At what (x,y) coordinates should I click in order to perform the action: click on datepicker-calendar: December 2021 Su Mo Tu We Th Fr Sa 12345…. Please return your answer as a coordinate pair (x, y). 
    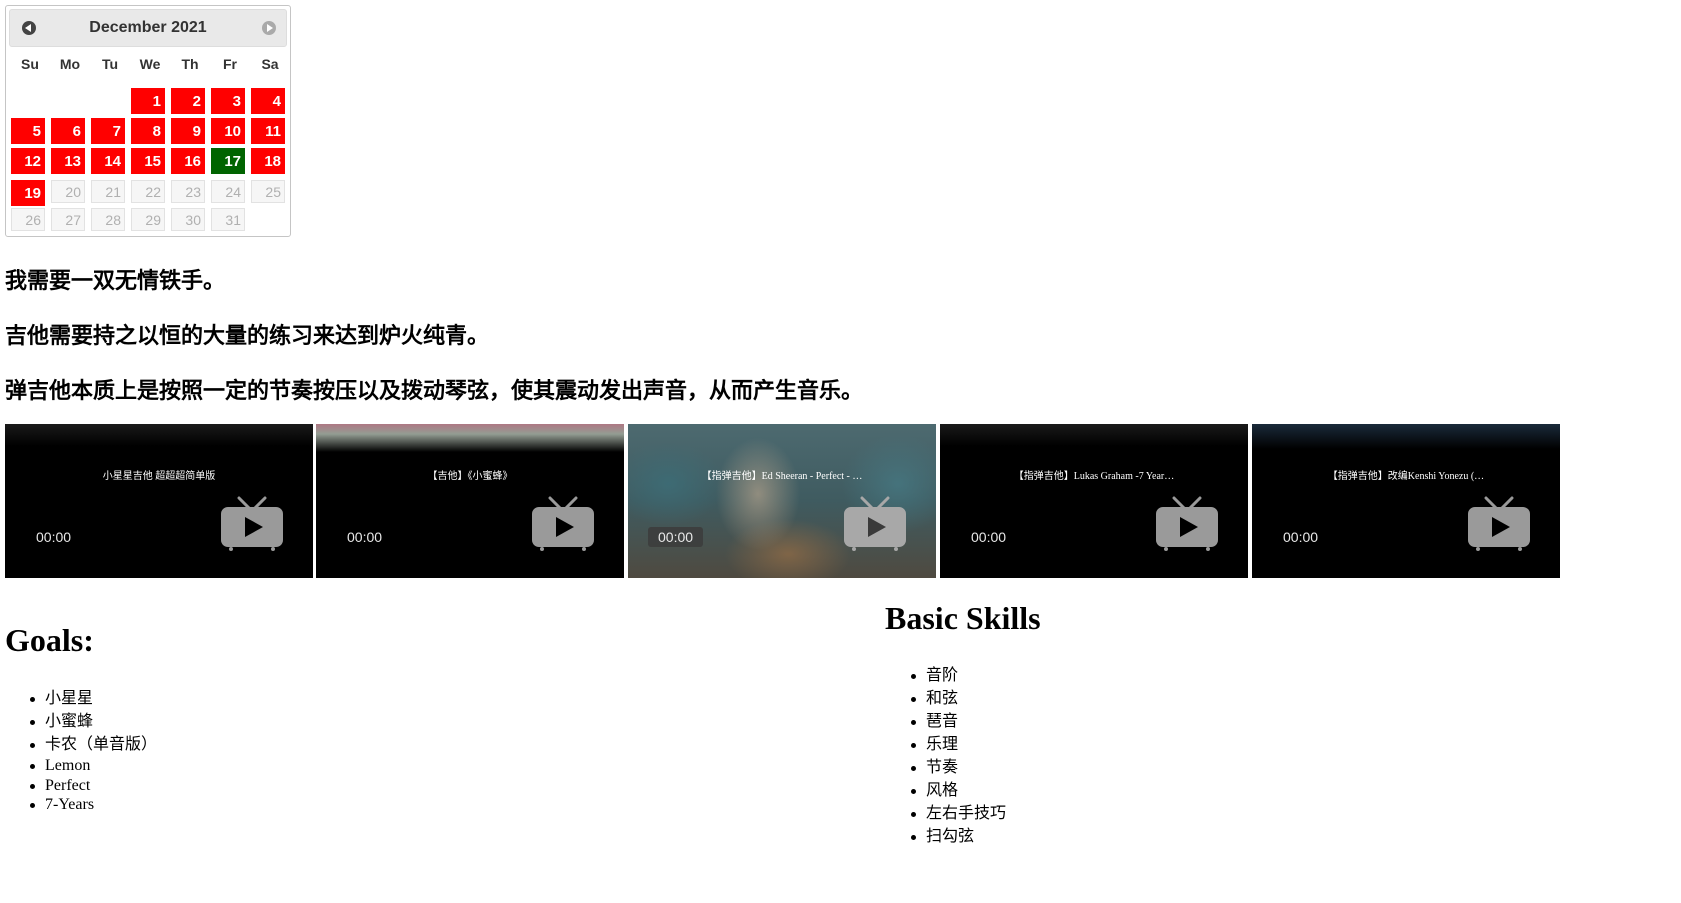
    Looking at the image, I should click on (148, 121).